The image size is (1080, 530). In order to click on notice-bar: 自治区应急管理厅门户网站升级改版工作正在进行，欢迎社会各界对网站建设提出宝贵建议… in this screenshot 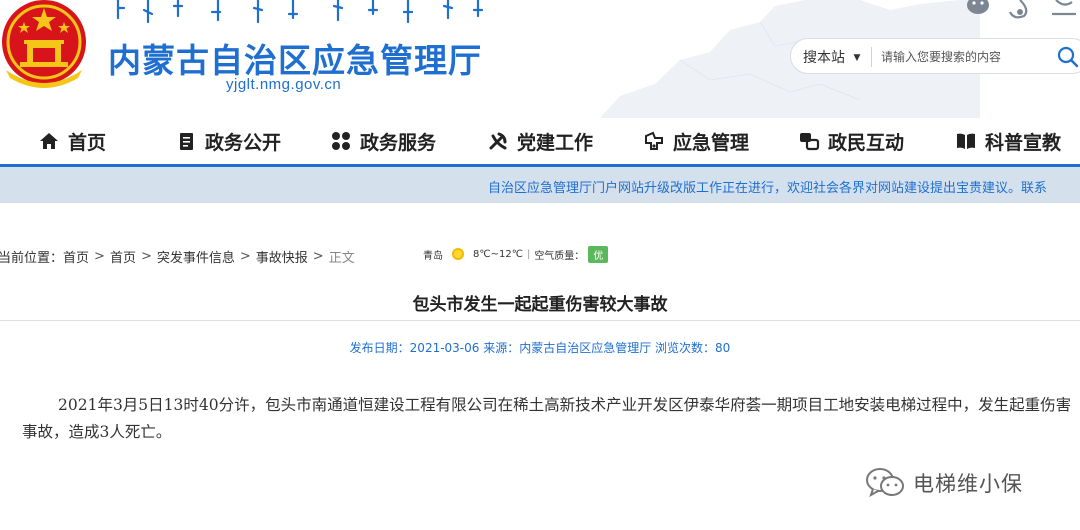, I will do `click(540, 185)`.